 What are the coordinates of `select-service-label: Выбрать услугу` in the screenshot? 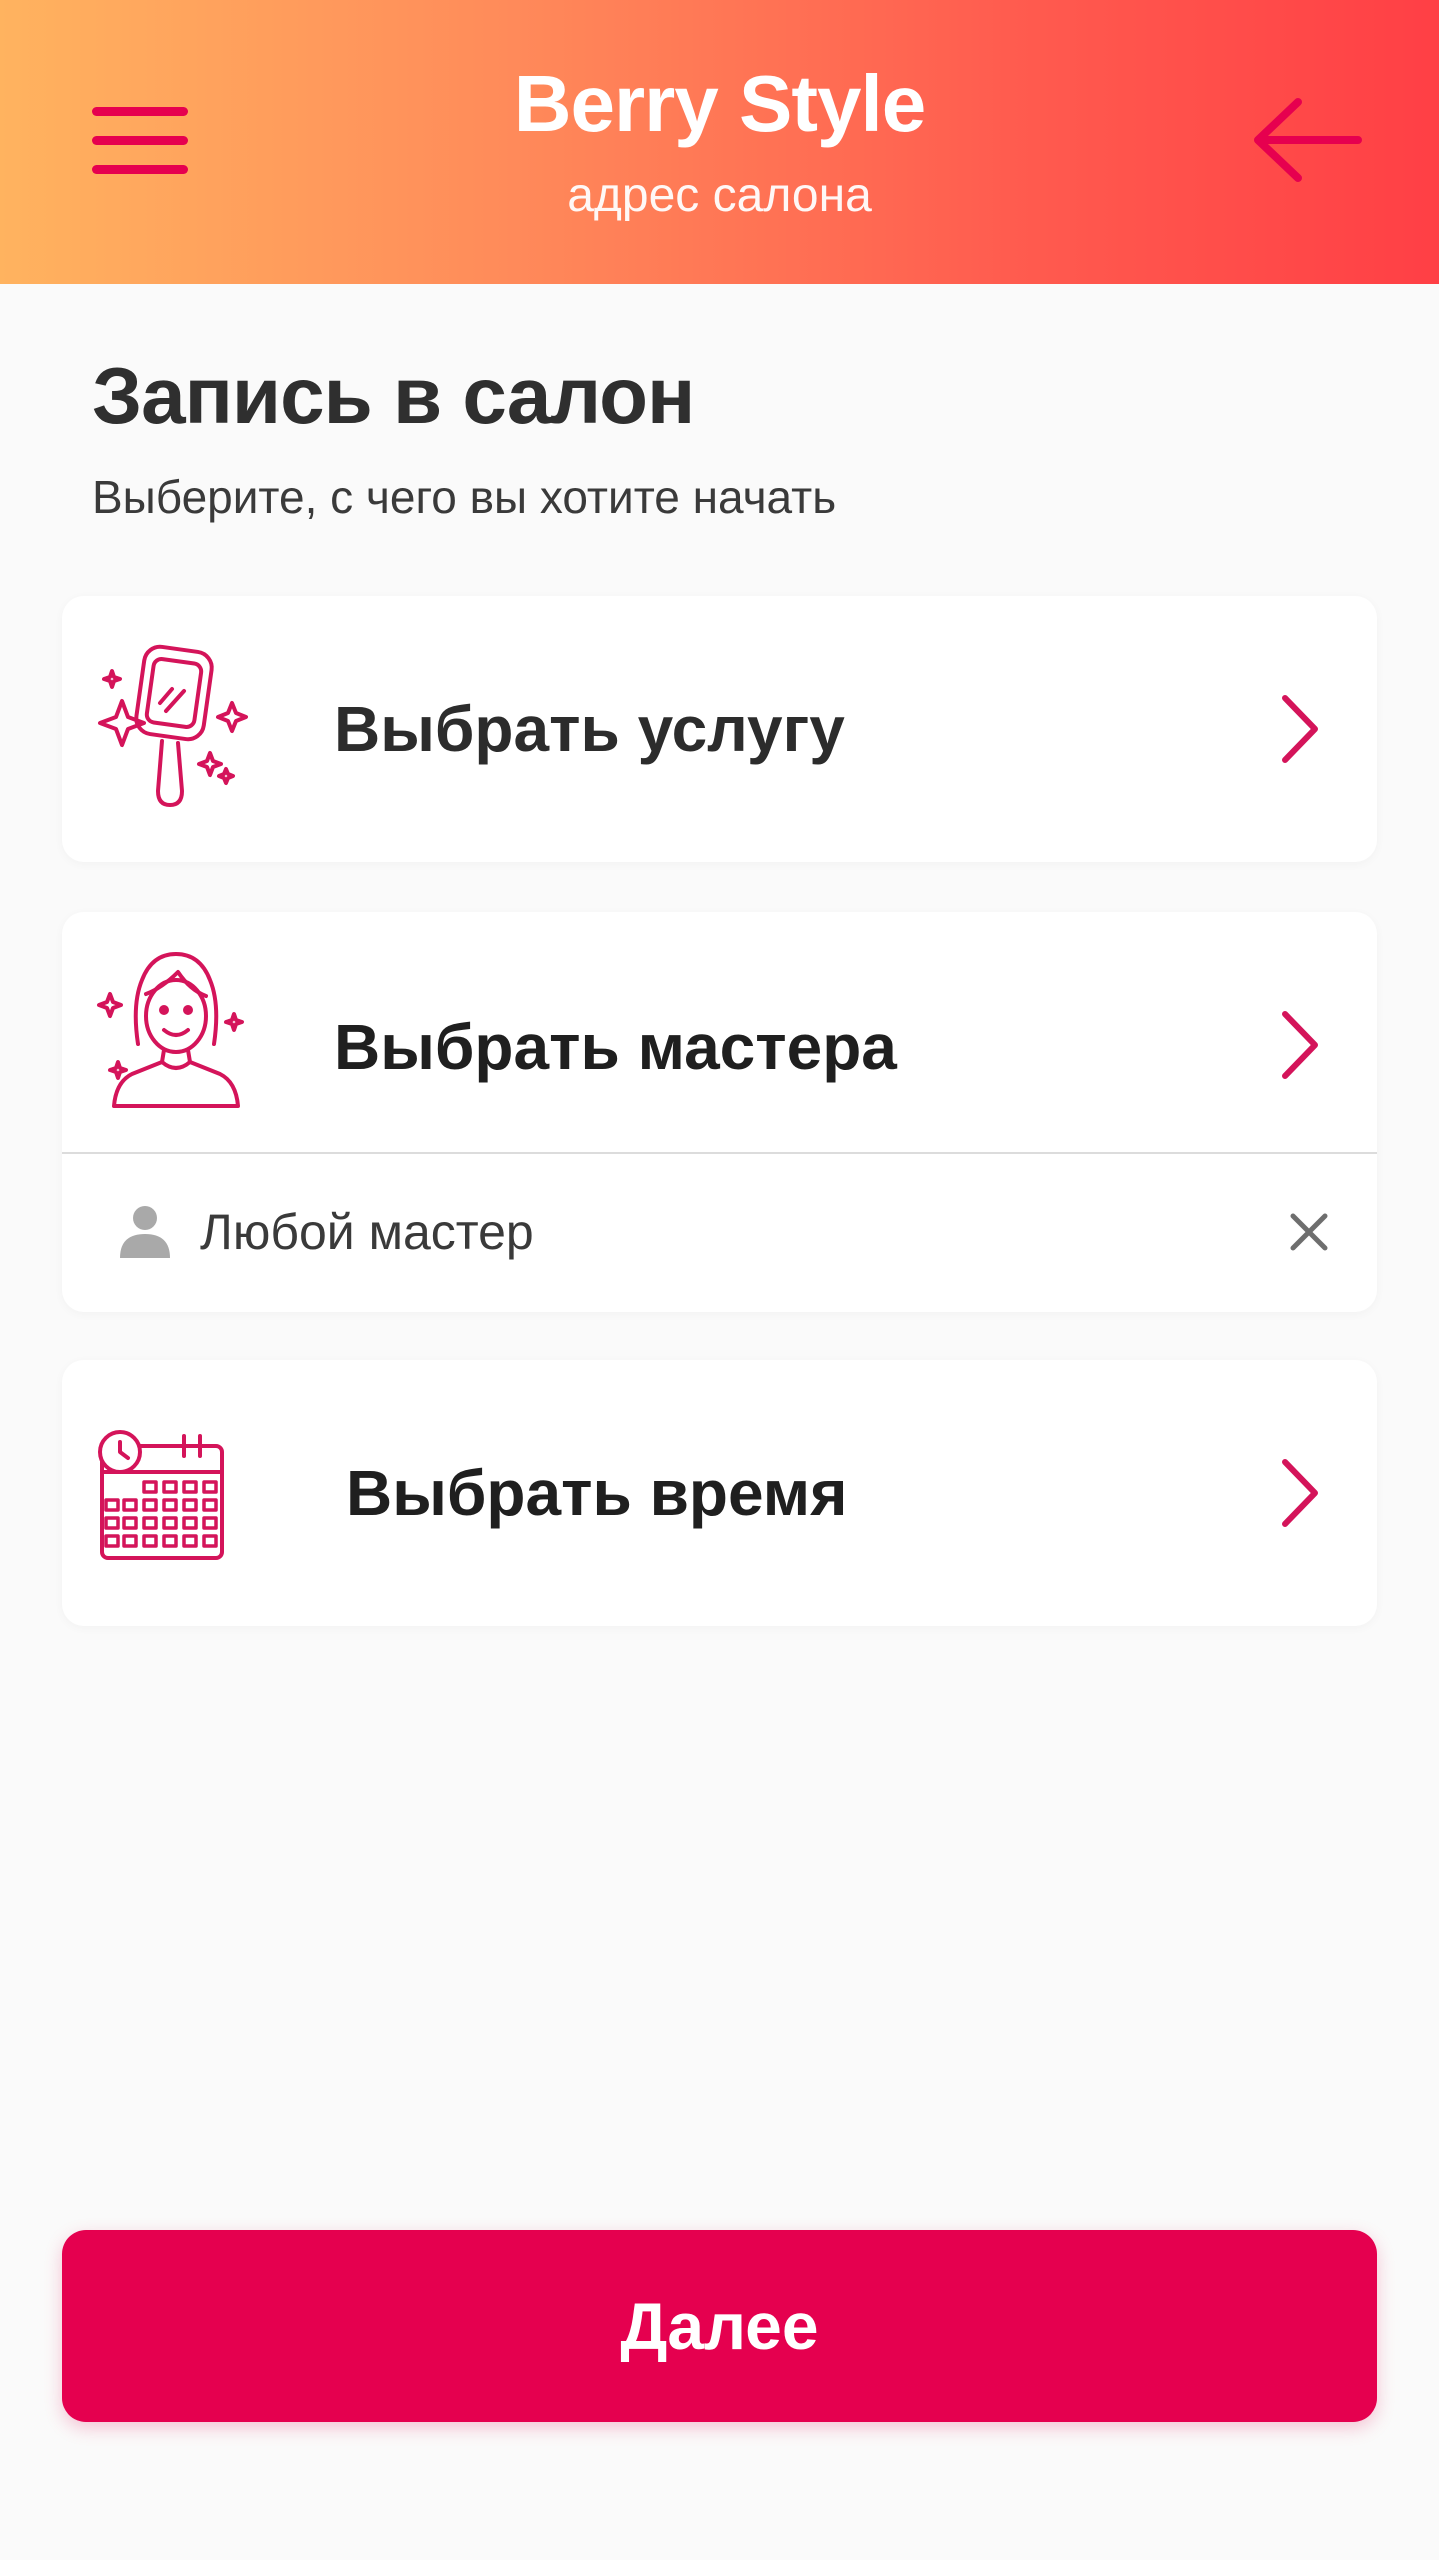 It's located at (589, 729).